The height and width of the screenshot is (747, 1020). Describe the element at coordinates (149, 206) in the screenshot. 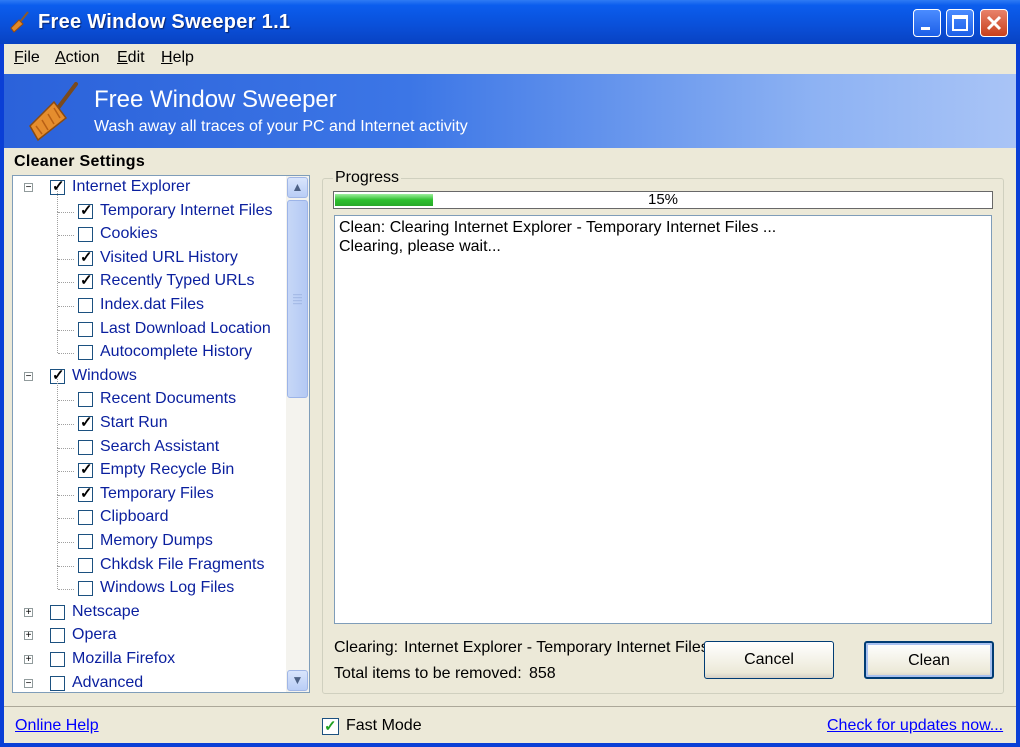

I see `tree-item: ✓ Temporary Internet Files` at that location.